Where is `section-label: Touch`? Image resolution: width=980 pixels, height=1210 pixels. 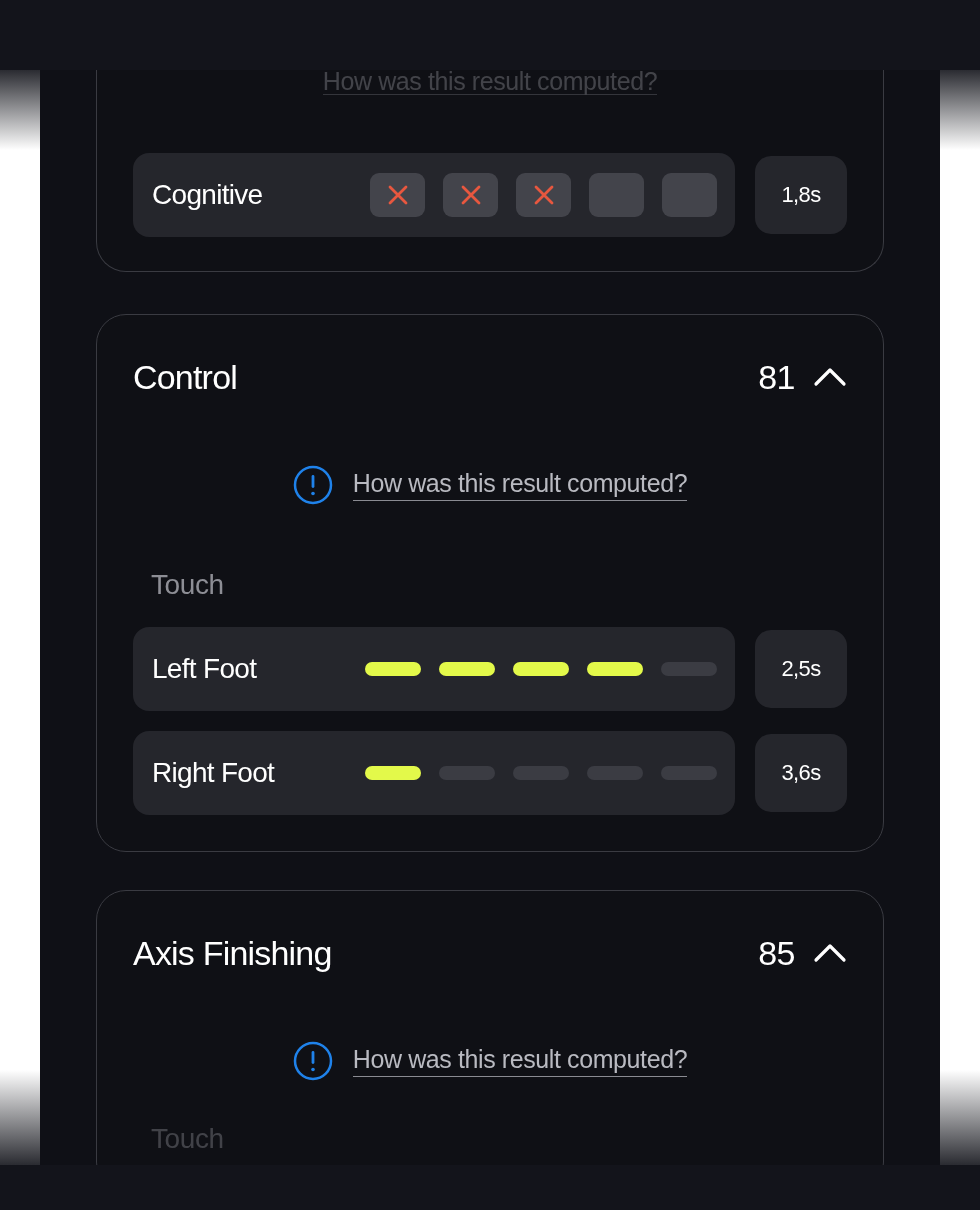
section-label: Touch is located at coordinates (187, 585).